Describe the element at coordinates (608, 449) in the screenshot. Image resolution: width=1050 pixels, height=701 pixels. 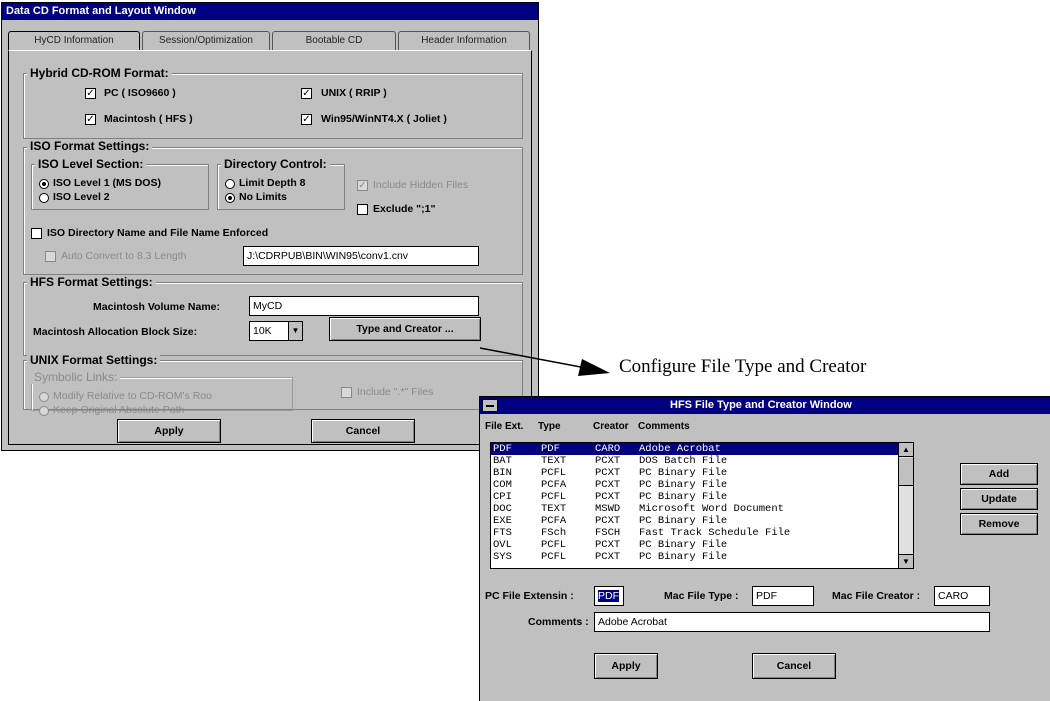
I see `row-creator: CARO` at that location.